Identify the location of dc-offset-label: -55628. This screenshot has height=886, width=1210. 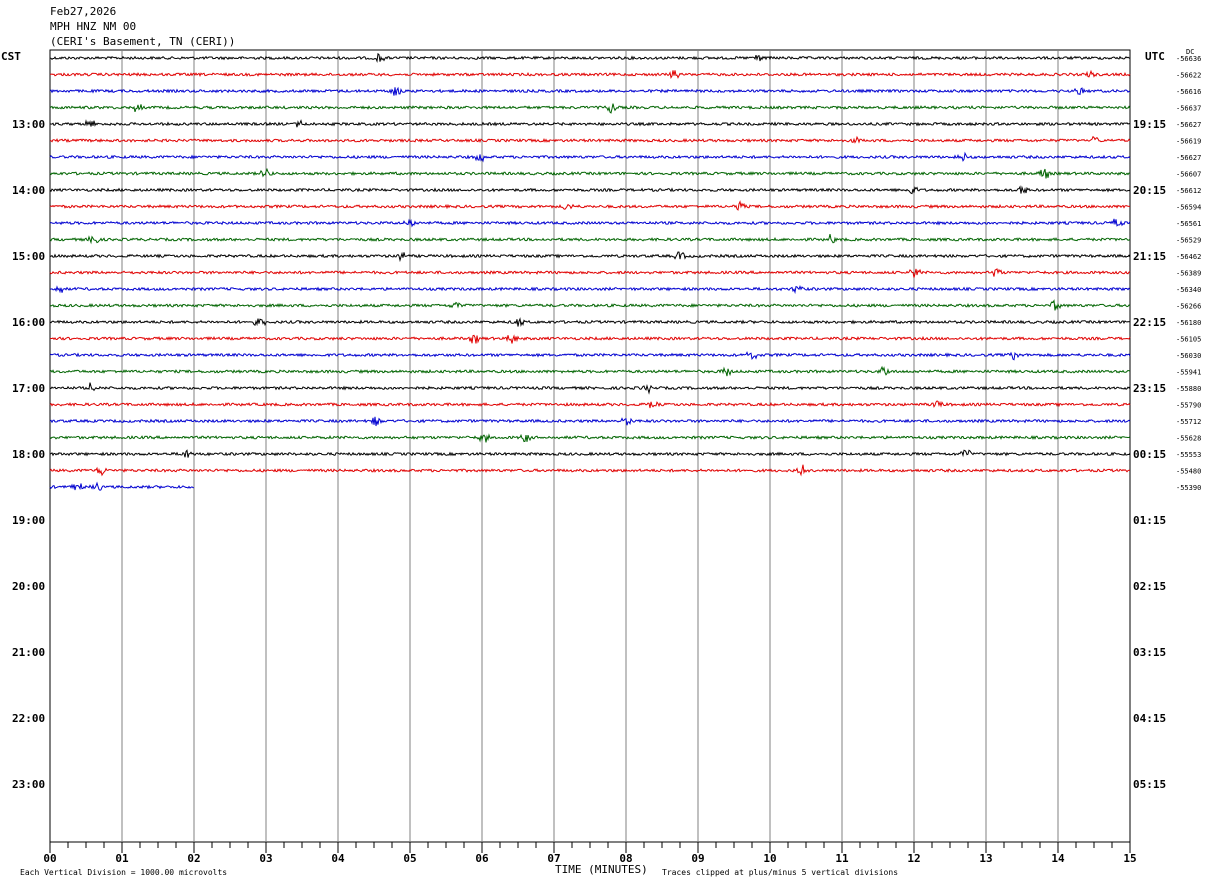
(1188, 439).